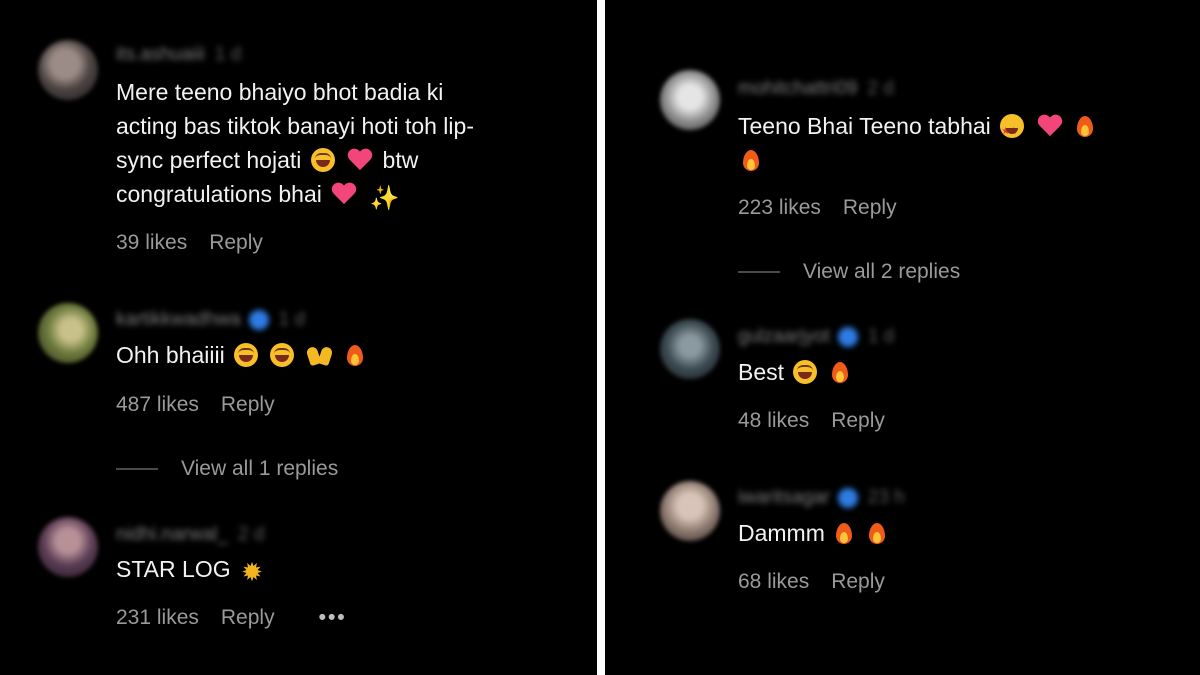 This screenshot has width=1200, height=675. I want to click on sparkles-icon: ✨, so click(384, 198).